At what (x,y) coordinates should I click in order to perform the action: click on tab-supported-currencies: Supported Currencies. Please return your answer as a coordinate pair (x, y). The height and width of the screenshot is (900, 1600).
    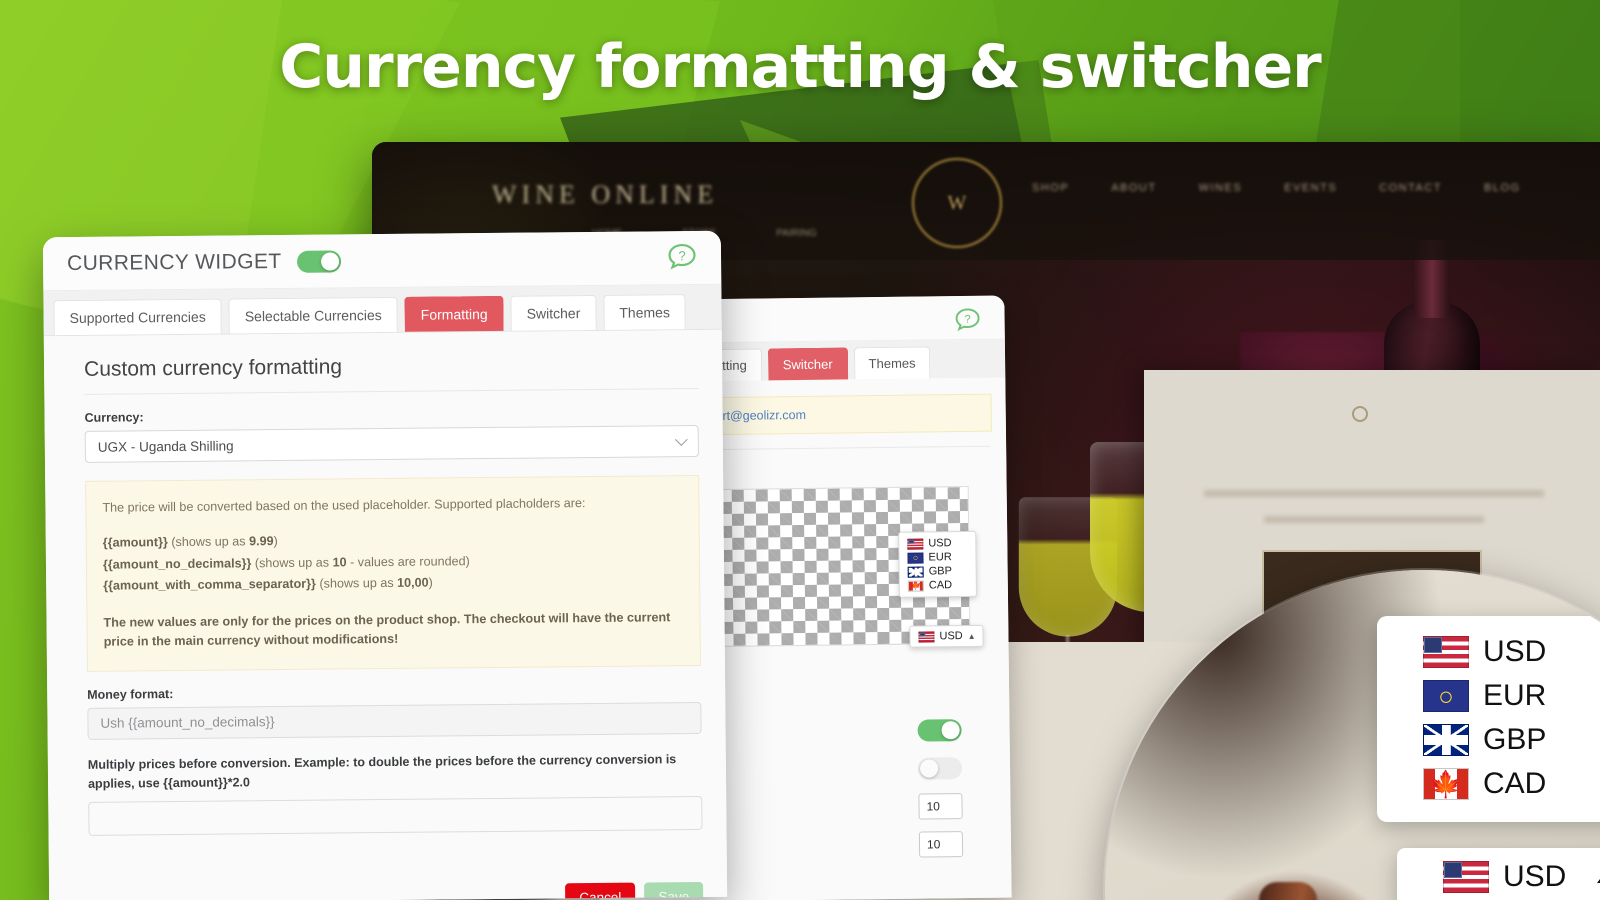
    Looking at the image, I should click on (137, 317).